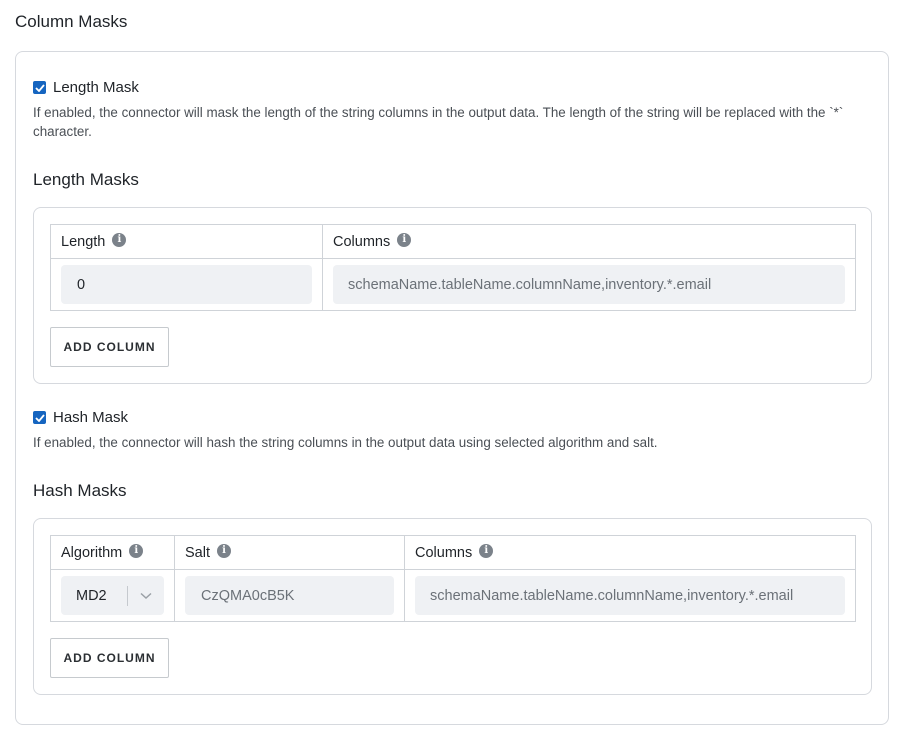 This screenshot has height=738, width=901. I want to click on hash-mask-label: Hash Mask, so click(91, 417).